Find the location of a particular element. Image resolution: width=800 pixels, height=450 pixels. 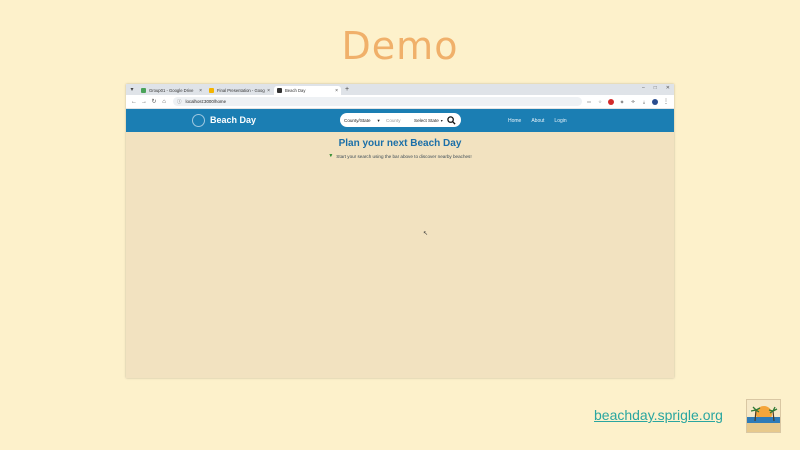

pin-icon: ▼ is located at coordinates (331, 156).